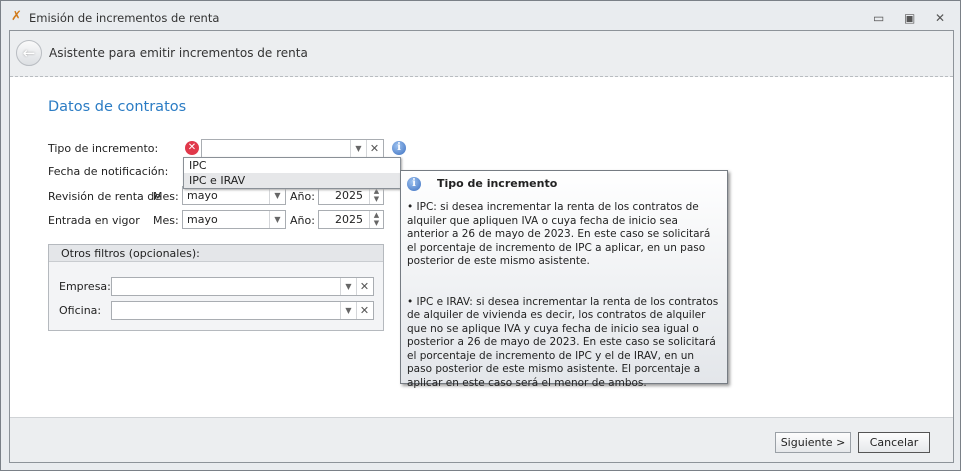  I want to click on option-ipc-irav: IPC e IRAV, so click(292, 180).